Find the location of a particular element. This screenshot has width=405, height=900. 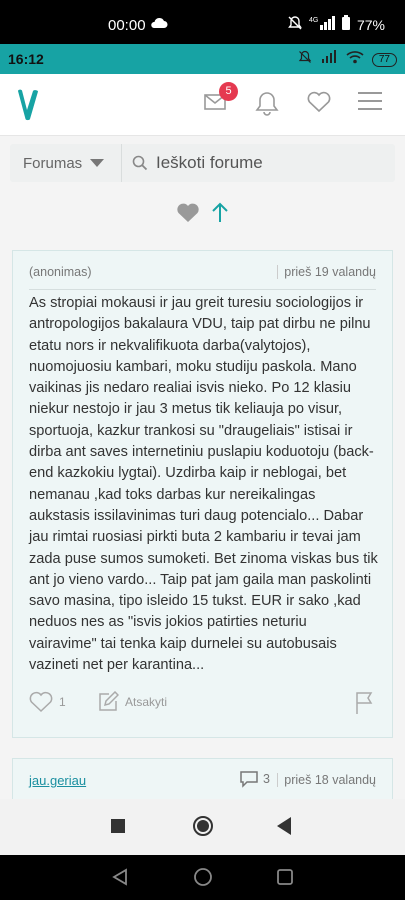

search-icon is located at coordinates (140, 163).